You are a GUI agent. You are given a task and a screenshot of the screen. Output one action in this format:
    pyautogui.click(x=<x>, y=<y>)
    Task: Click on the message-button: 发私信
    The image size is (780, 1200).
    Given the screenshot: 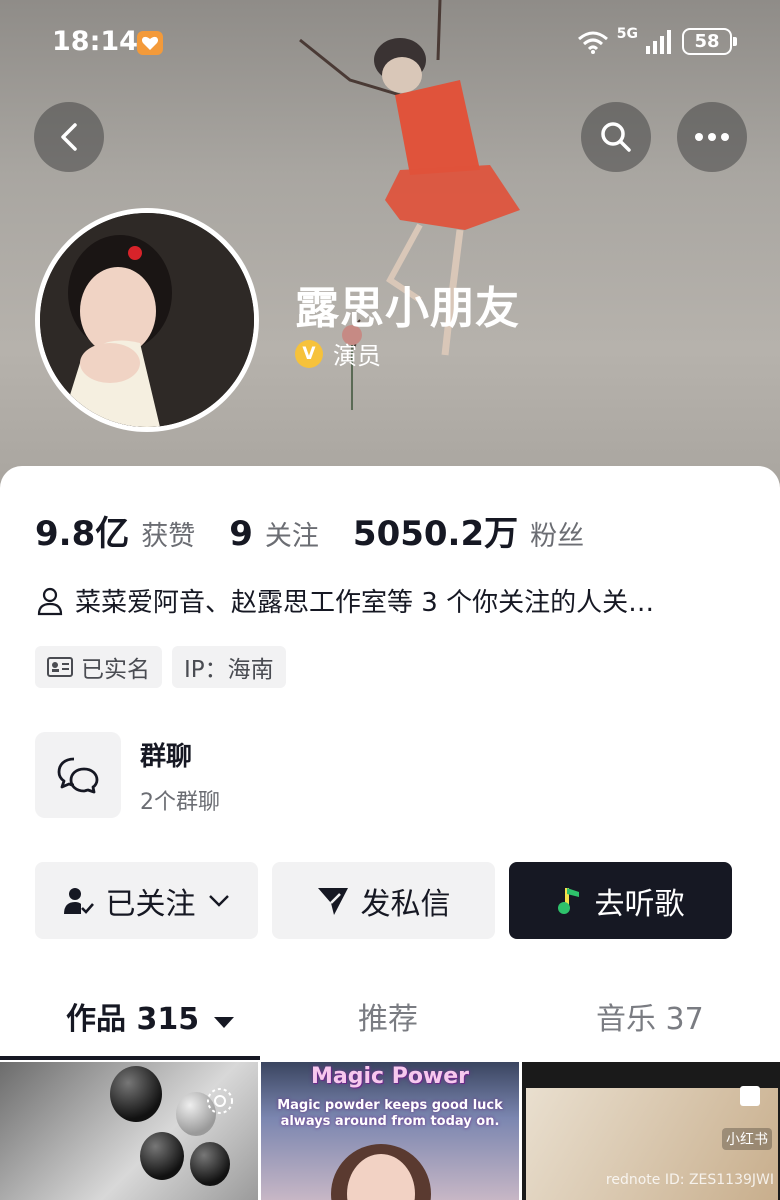 What is the action you would take?
    pyautogui.click(x=383, y=900)
    